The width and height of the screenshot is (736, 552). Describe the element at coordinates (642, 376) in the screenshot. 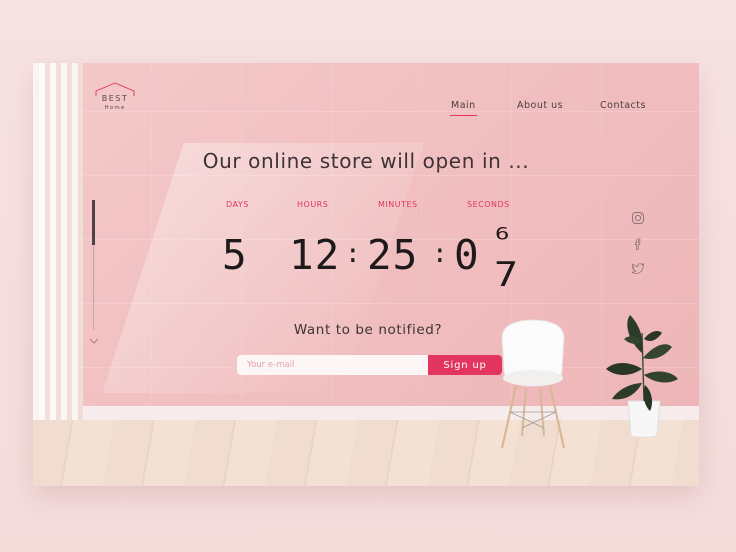

I see `potted-plant` at that location.